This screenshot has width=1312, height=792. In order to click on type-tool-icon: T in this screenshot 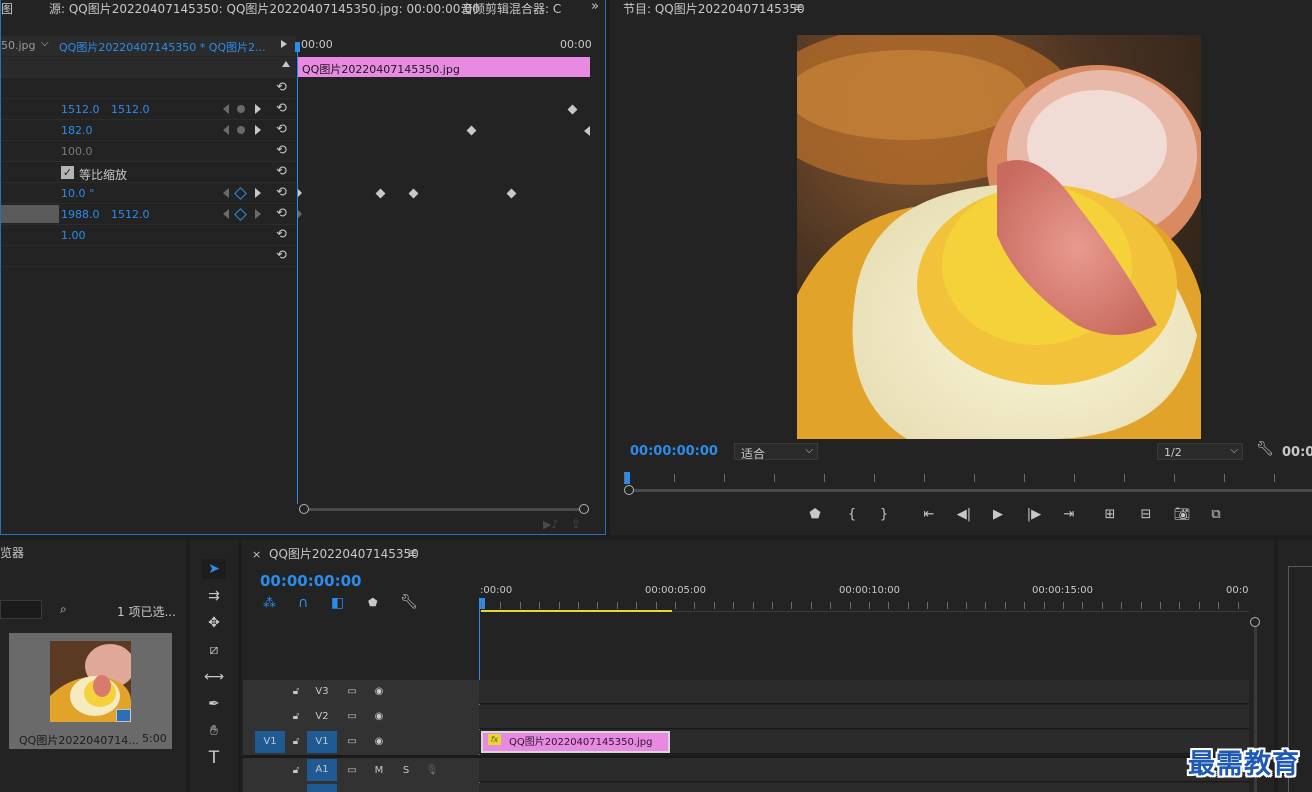, I will do `click(214, 758)`.